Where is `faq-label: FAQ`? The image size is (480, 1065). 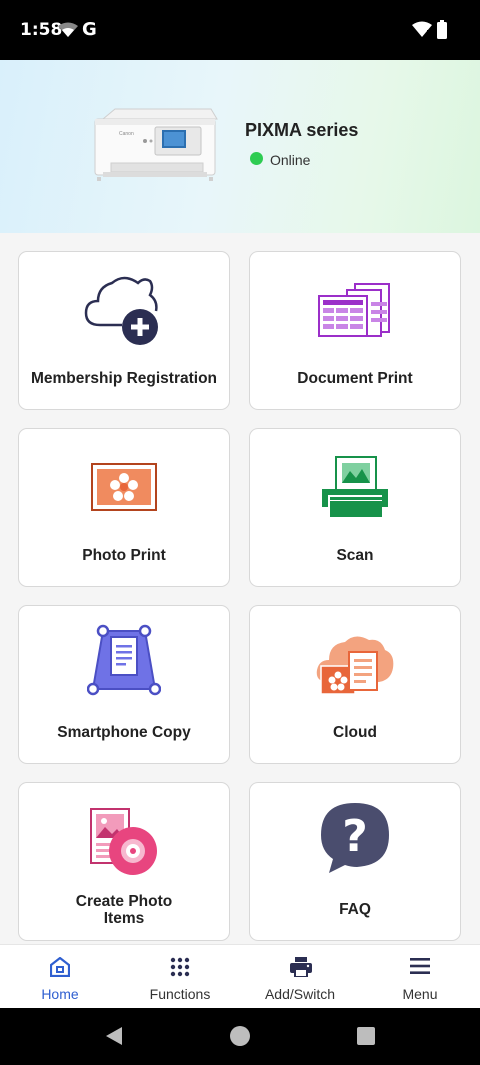 faq-label: FAQ is located at coordinates (355, 909).